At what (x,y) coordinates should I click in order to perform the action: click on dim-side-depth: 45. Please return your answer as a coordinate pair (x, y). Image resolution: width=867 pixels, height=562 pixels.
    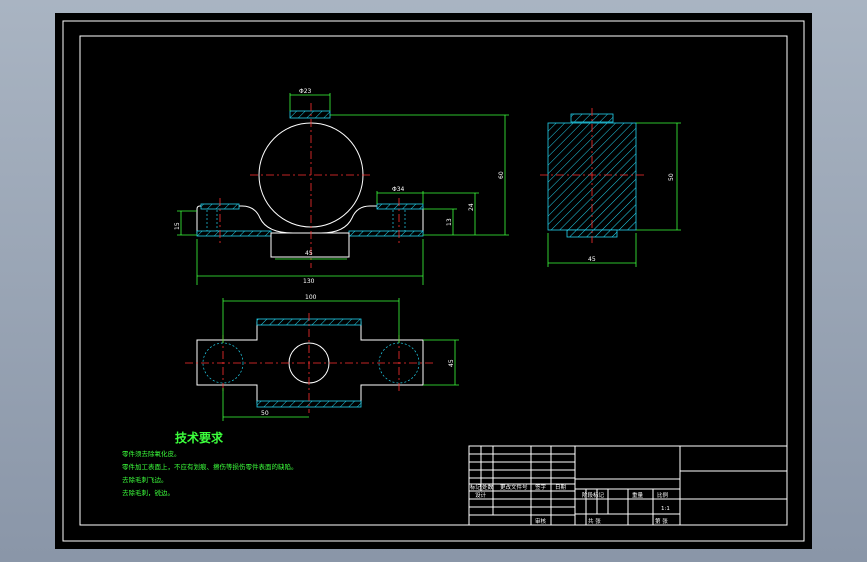
    Looking at the image, I should click on (592, 259).